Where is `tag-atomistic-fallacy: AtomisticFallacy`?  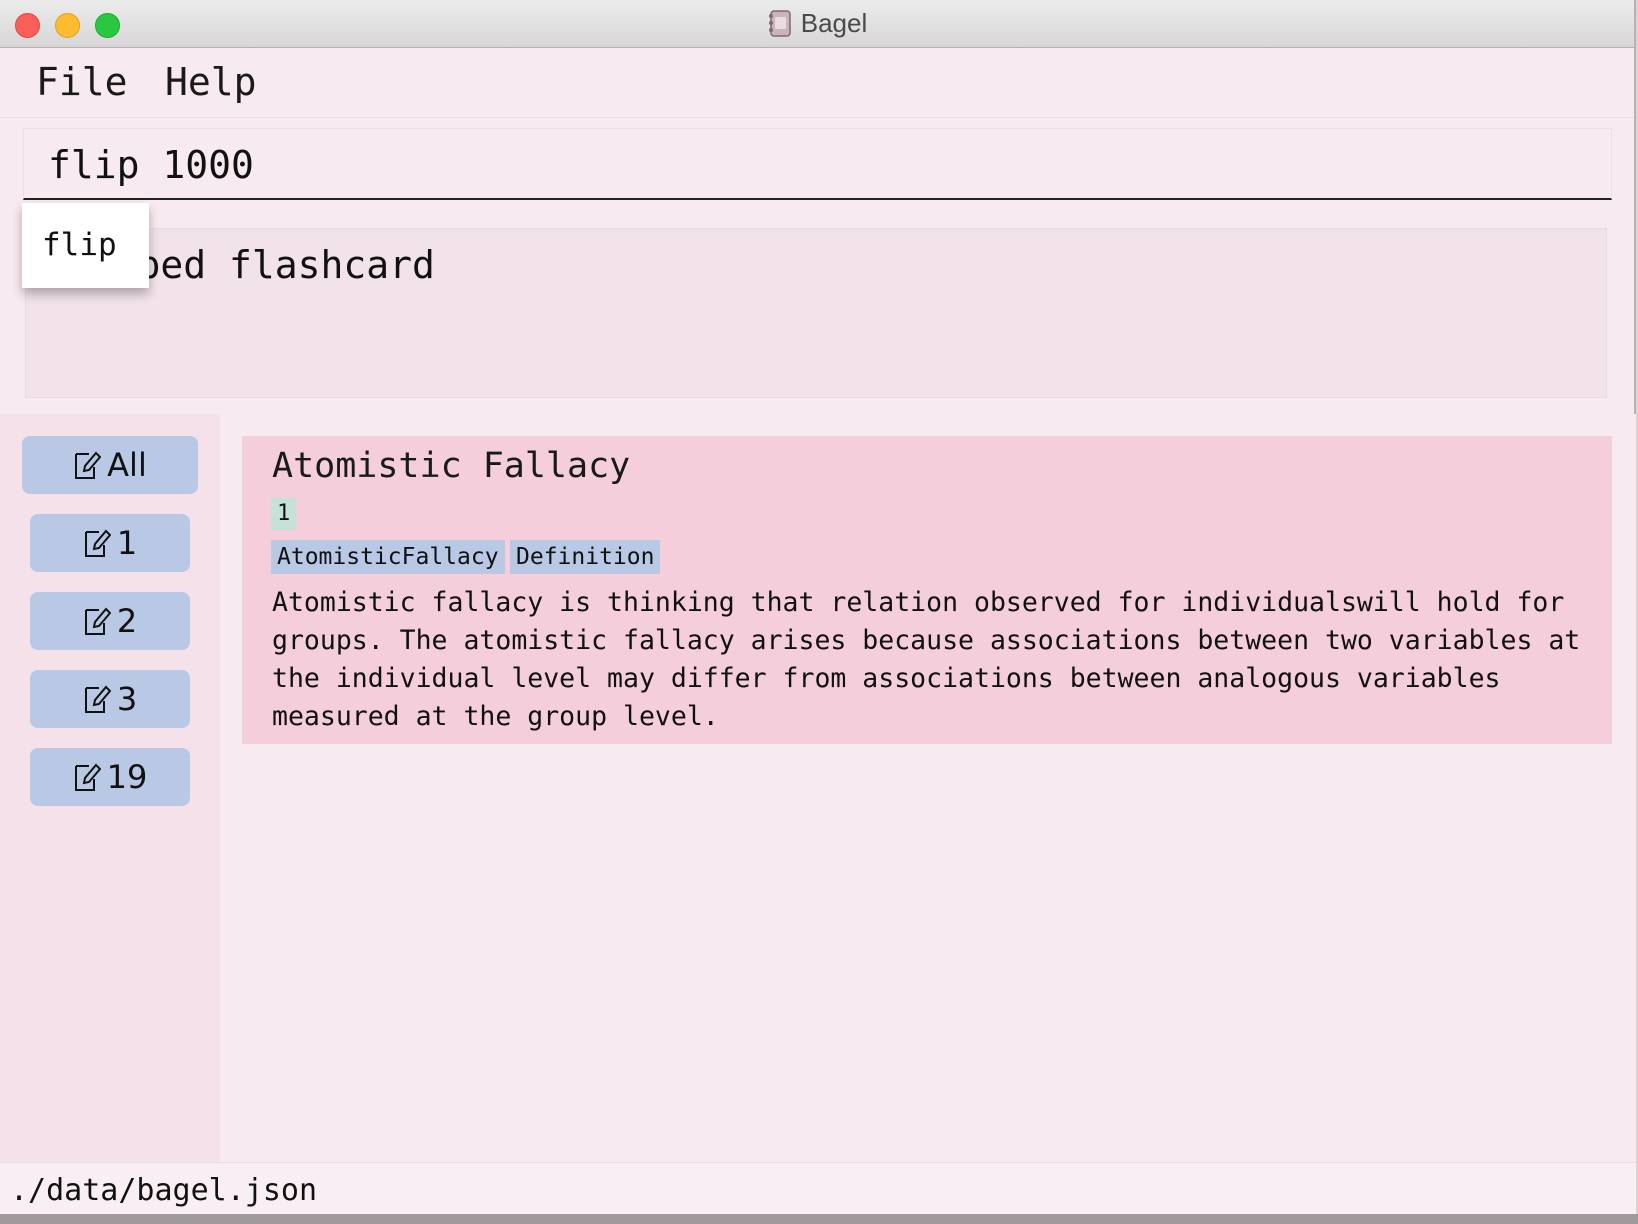
tag-atomistic-fallacy: AtomisticFallacy is located at coordinates (388, 557).